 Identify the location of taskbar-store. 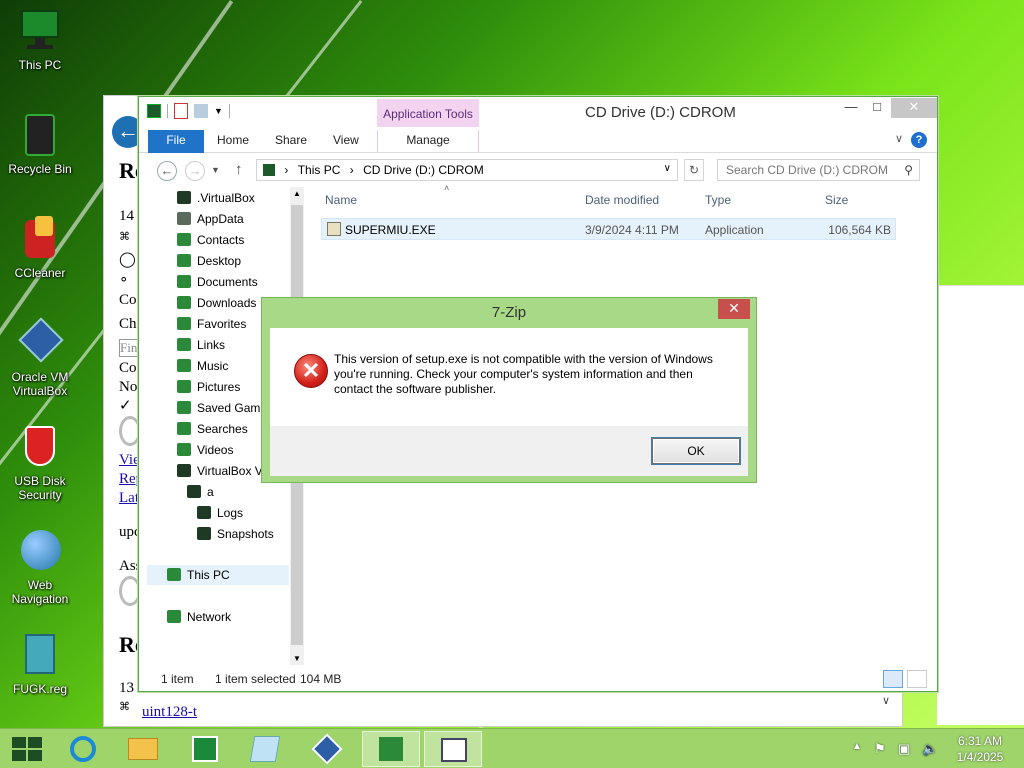
(205, 749).